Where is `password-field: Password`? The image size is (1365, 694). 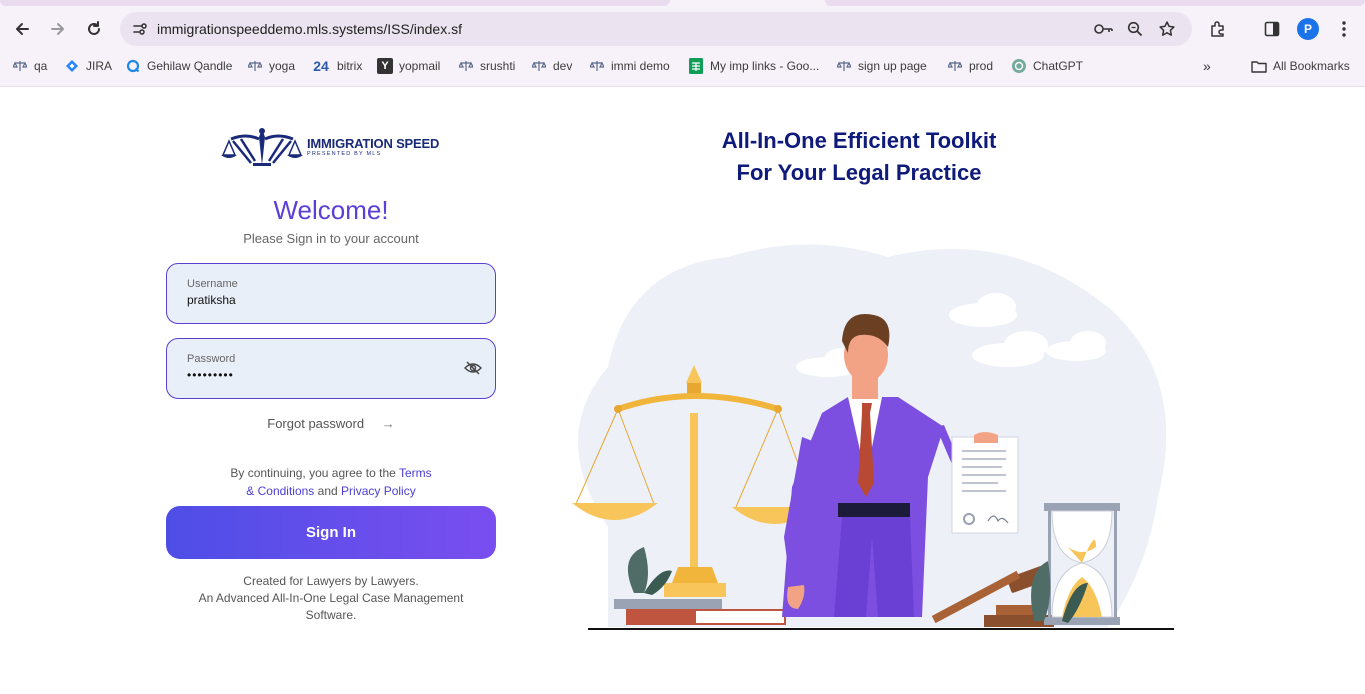 password-field: Password is located at coordinates (331, 368).